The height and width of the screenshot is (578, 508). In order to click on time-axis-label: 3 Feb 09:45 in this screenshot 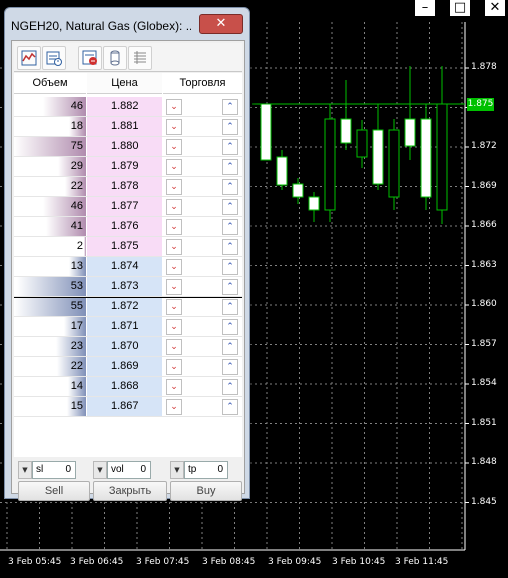, I will do `click(295, 562)`.